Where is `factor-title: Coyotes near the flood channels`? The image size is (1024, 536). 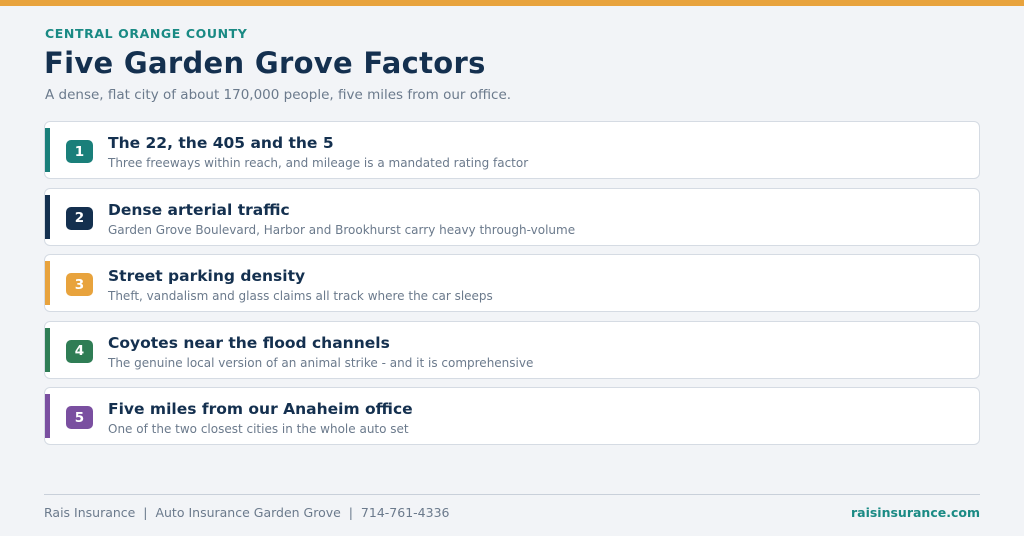
factor-title: Coyotes near the flood channels is located at coordinates (249, 342).